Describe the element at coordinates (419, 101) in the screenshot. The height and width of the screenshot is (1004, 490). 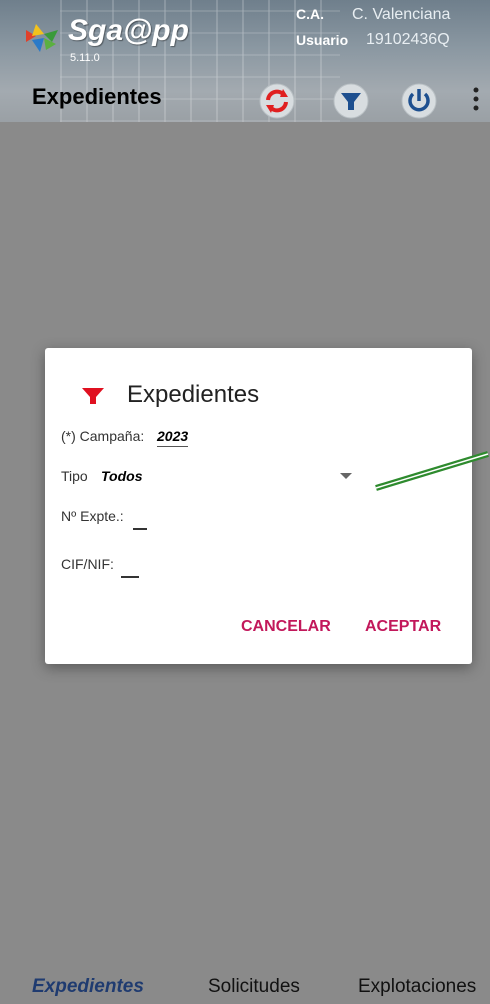
I see `power-icon` at that location.